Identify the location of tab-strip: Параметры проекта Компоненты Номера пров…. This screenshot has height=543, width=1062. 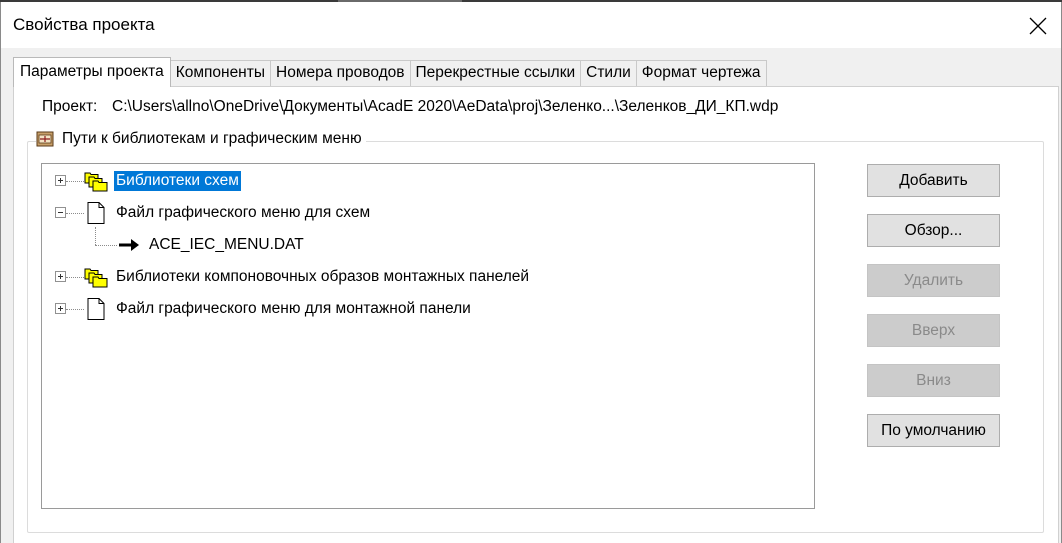
(390, 72).